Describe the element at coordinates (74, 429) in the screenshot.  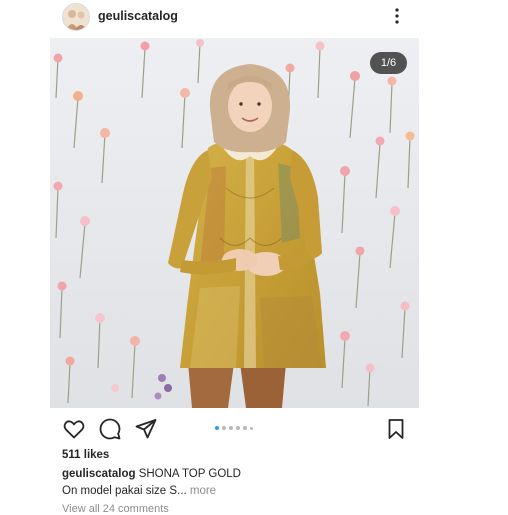
I see `heart-icon` at that location.